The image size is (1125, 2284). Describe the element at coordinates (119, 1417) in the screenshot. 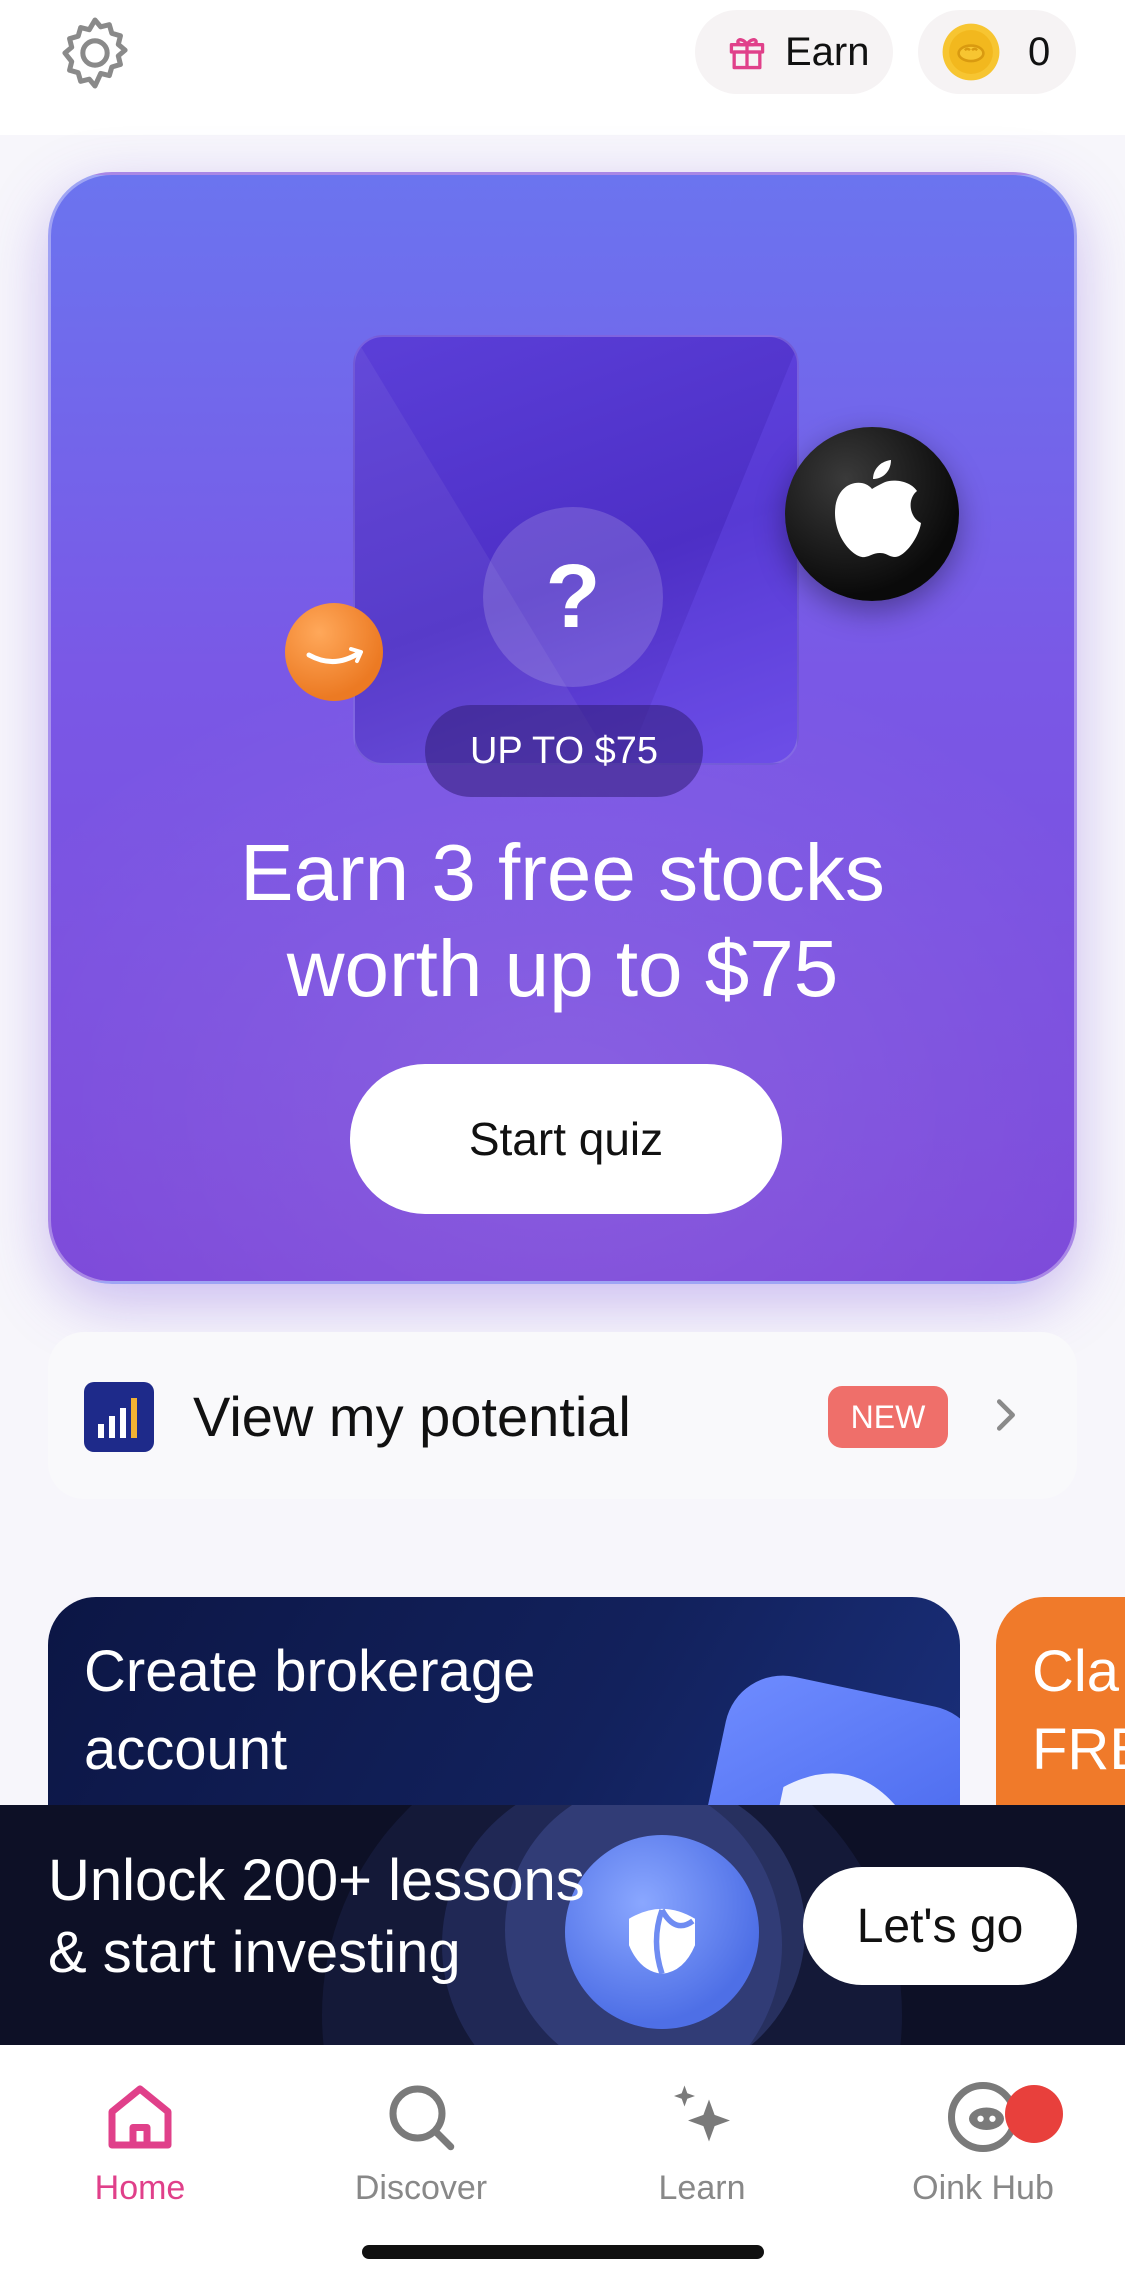

I see `bar-chart-icon` at that location.